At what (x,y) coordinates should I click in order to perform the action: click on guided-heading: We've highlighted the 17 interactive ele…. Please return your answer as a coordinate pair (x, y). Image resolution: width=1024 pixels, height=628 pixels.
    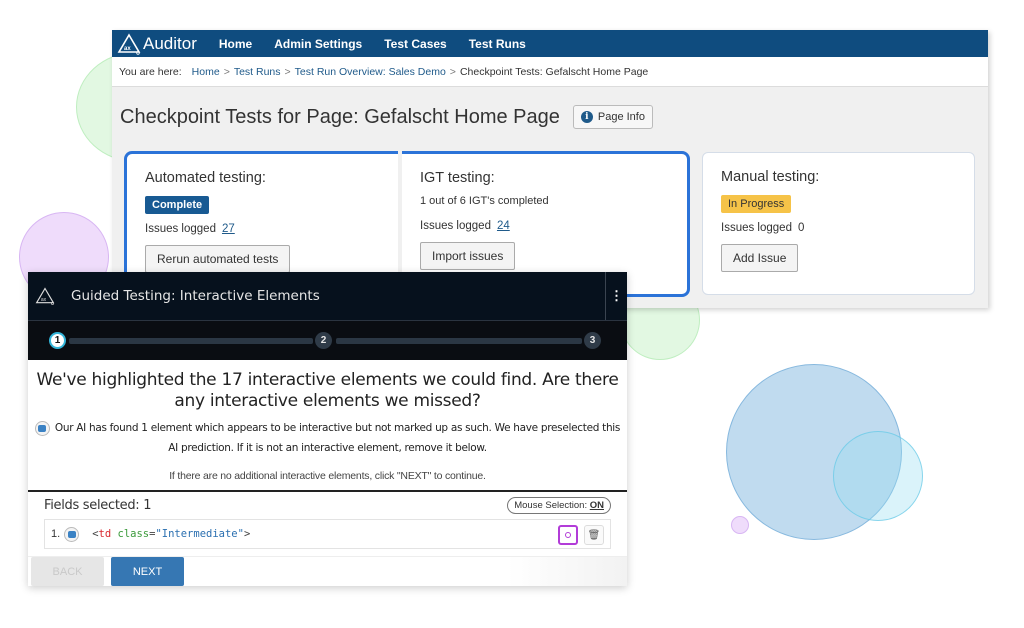
    Looking at the image, I should click on (327, 390).